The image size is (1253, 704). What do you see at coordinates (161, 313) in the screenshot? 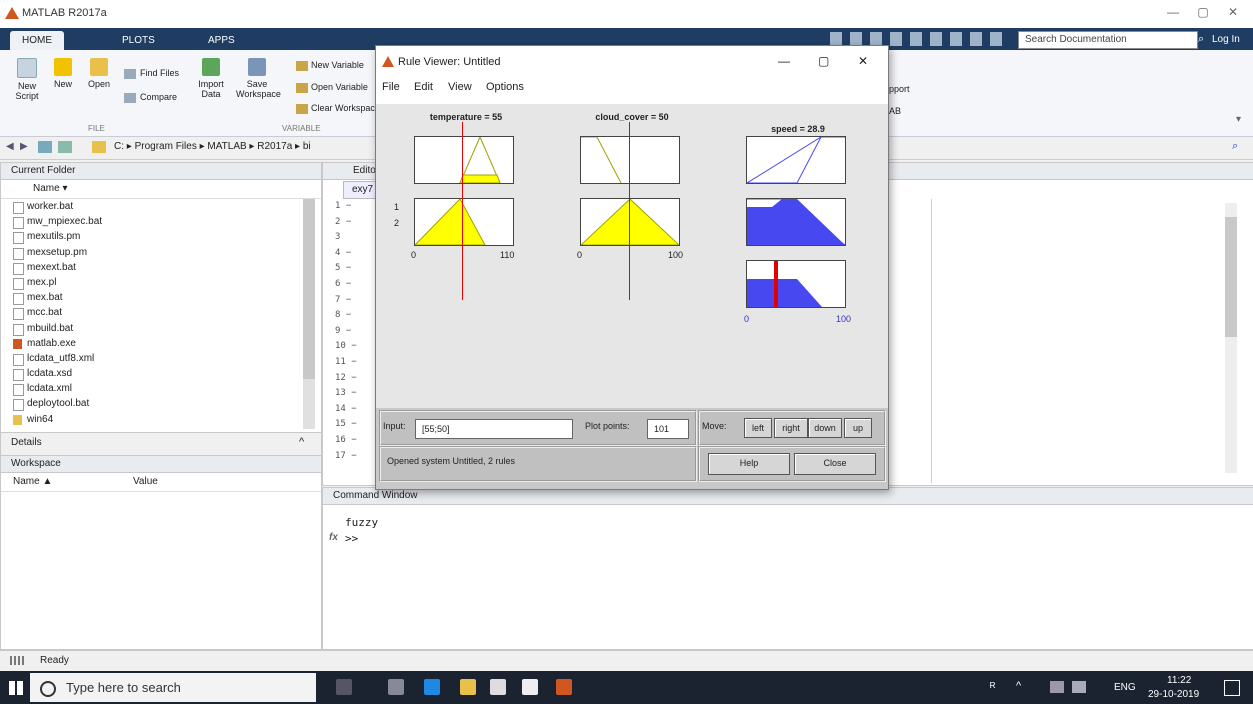
I see `file-item: mcc.bat` at bounding box center [161, 313].